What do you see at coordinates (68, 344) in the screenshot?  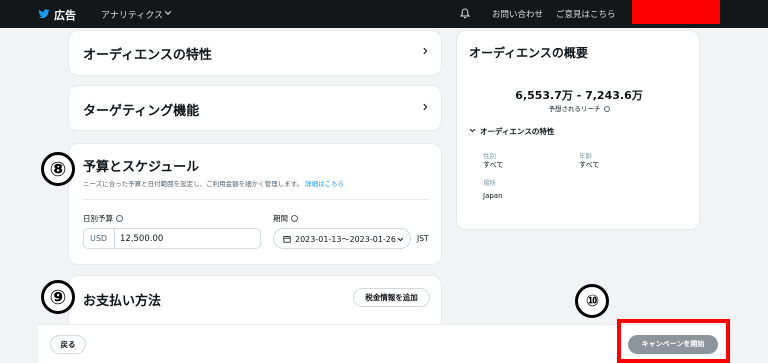 I see `back-button: 戻る` at bounding box center [68, 344].